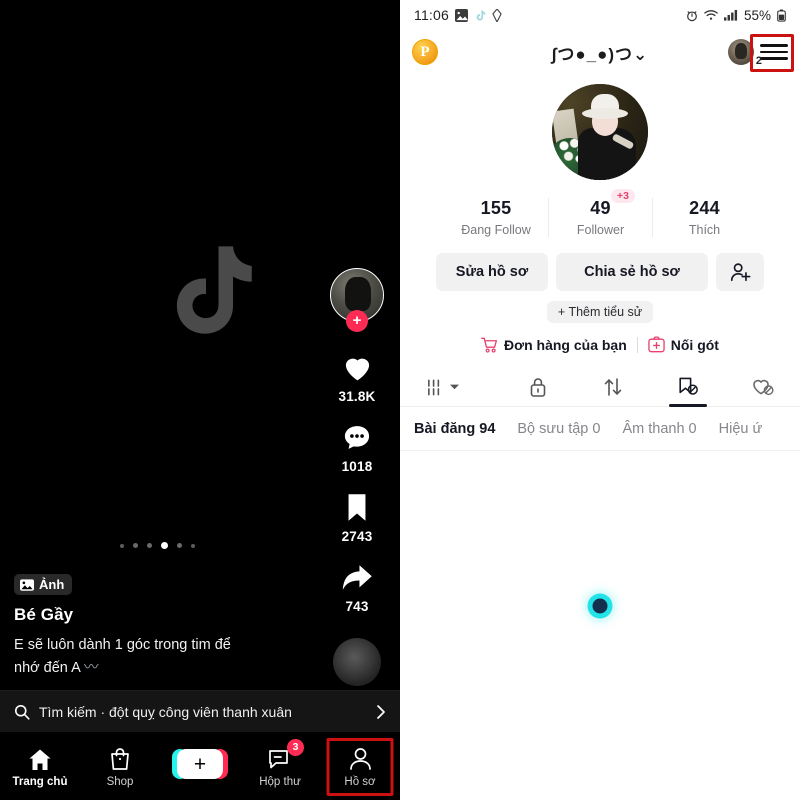 The image size is (800, 800). What do you see at coordinates (381, 712) in the screenshot?
I see `chevron-right-icon` at bounding box center [381, 712].